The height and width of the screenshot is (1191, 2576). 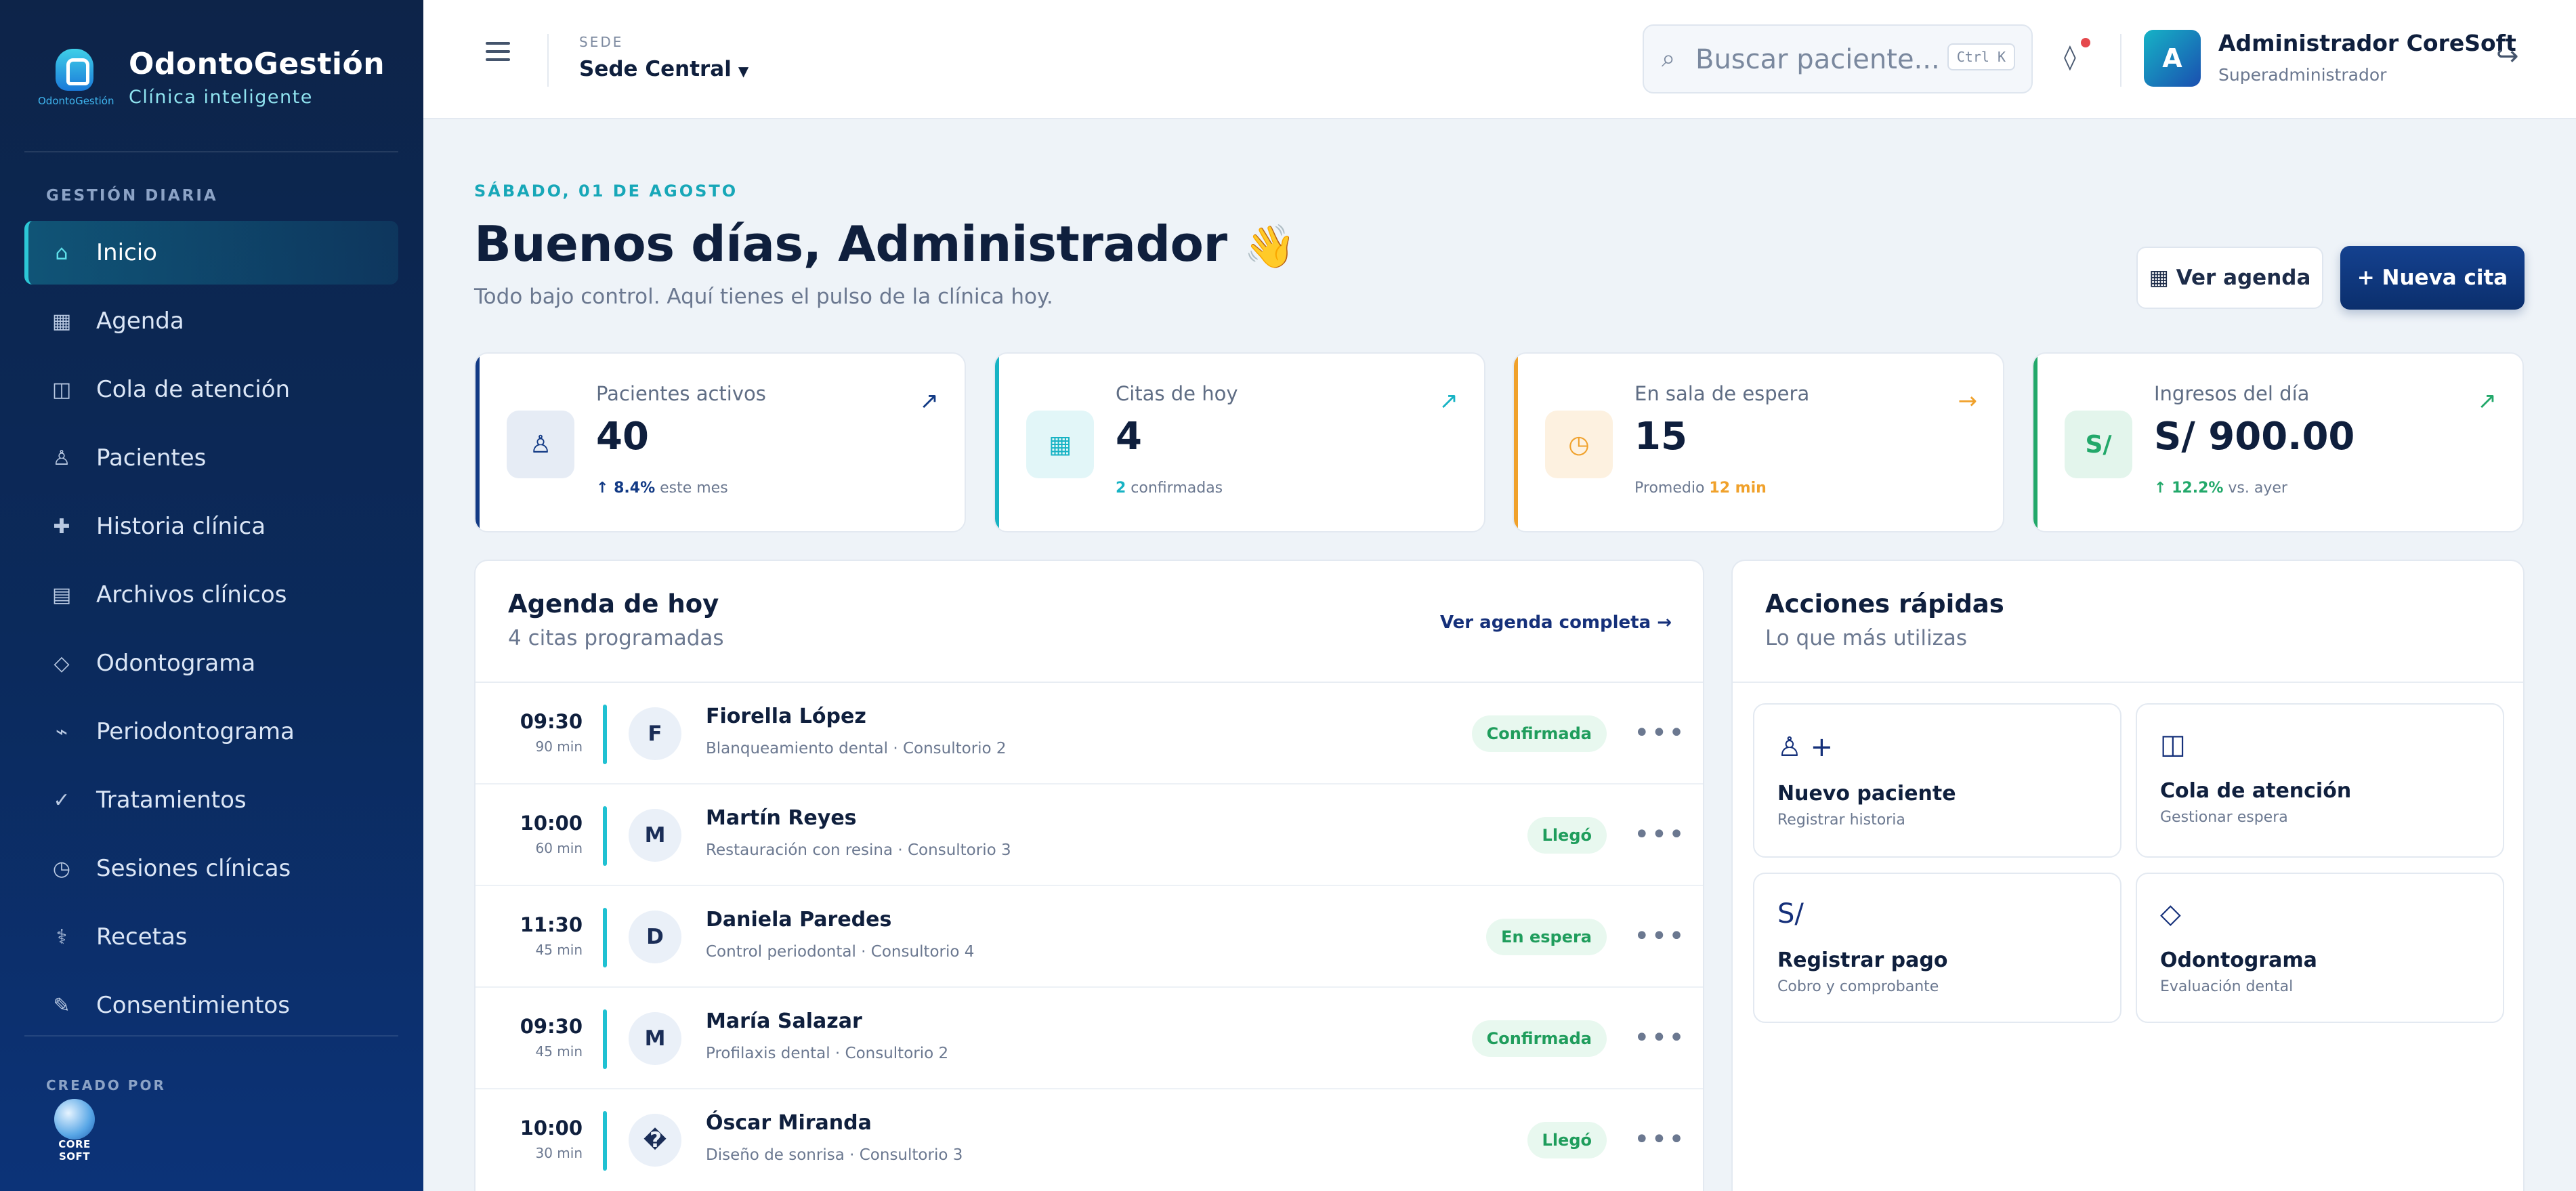 What do you see at coordinates (655, 733) in the screenshot?
I see `patient-avatar: F` at bounding box center [655, 733].